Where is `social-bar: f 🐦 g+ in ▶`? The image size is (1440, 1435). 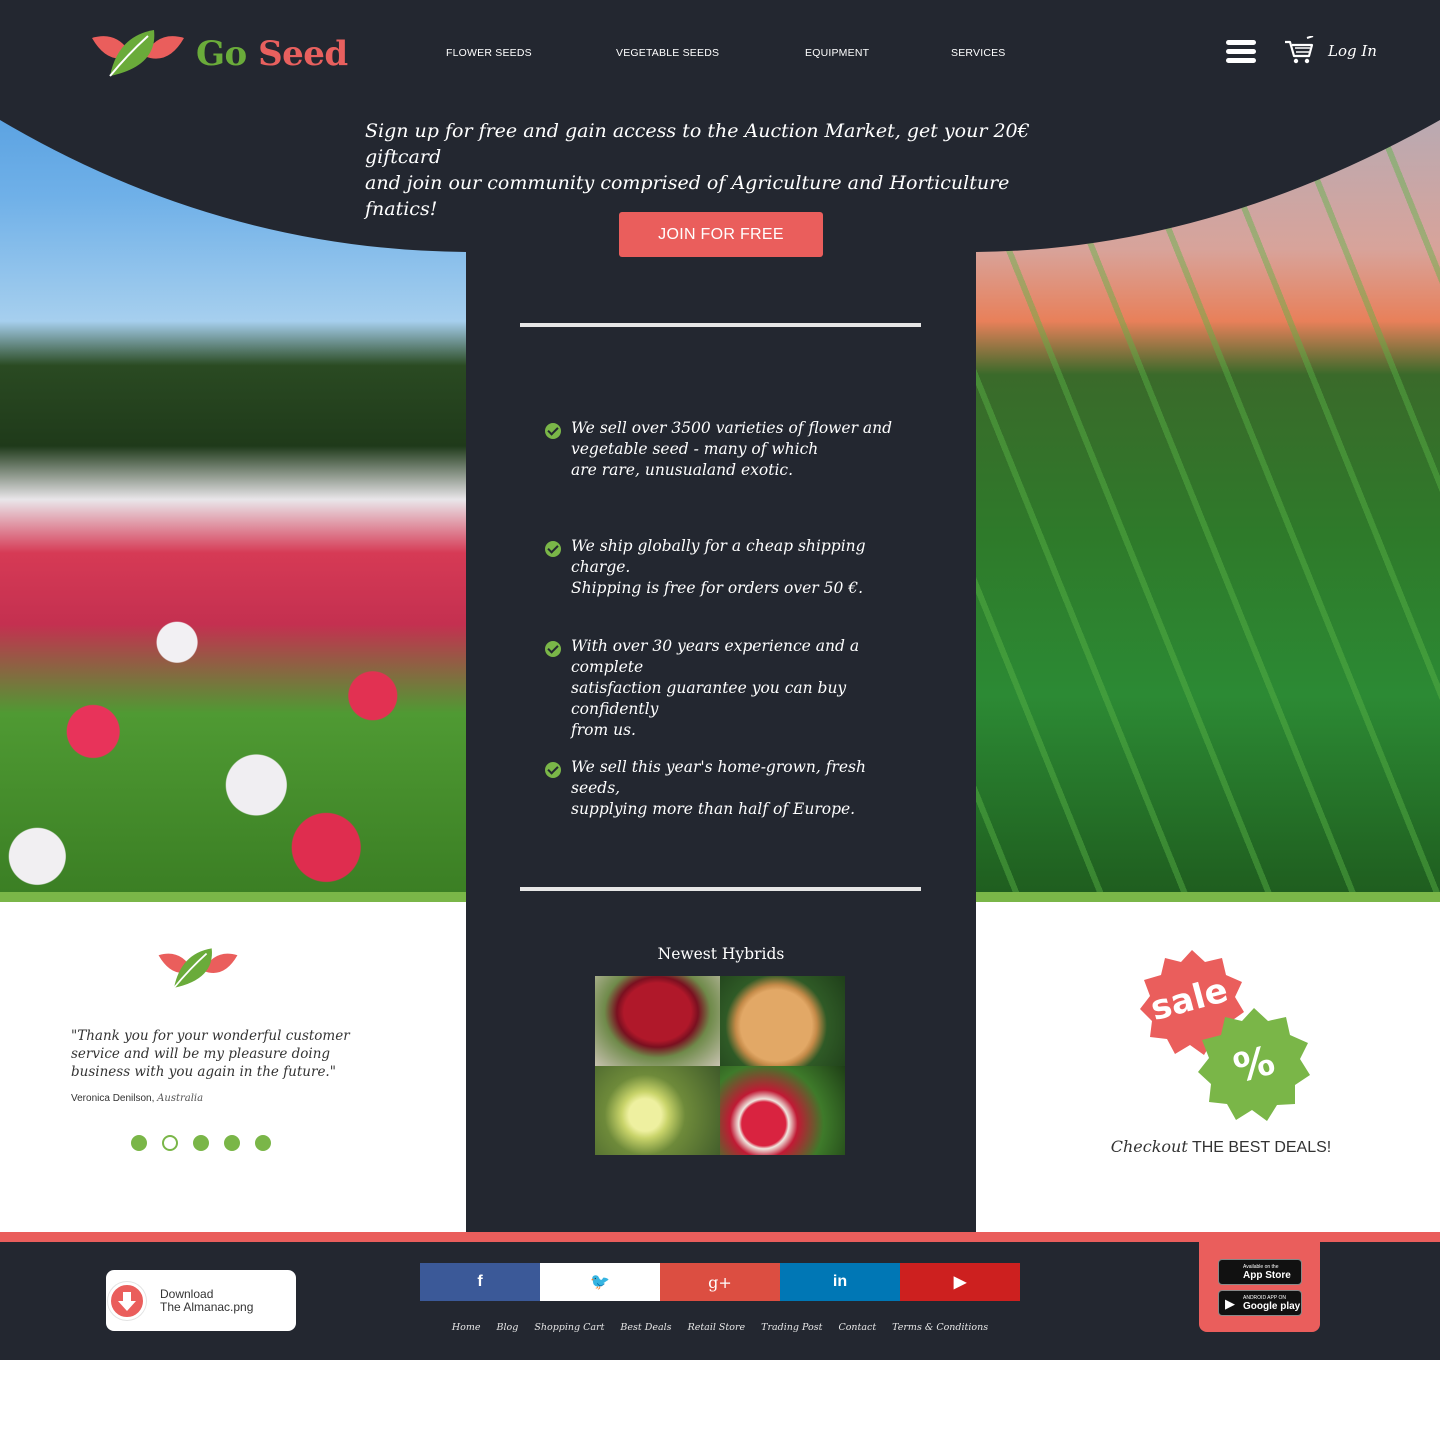
social-bar: f 🐦 g+ in ▶ is located at coordinates (720, 1282).